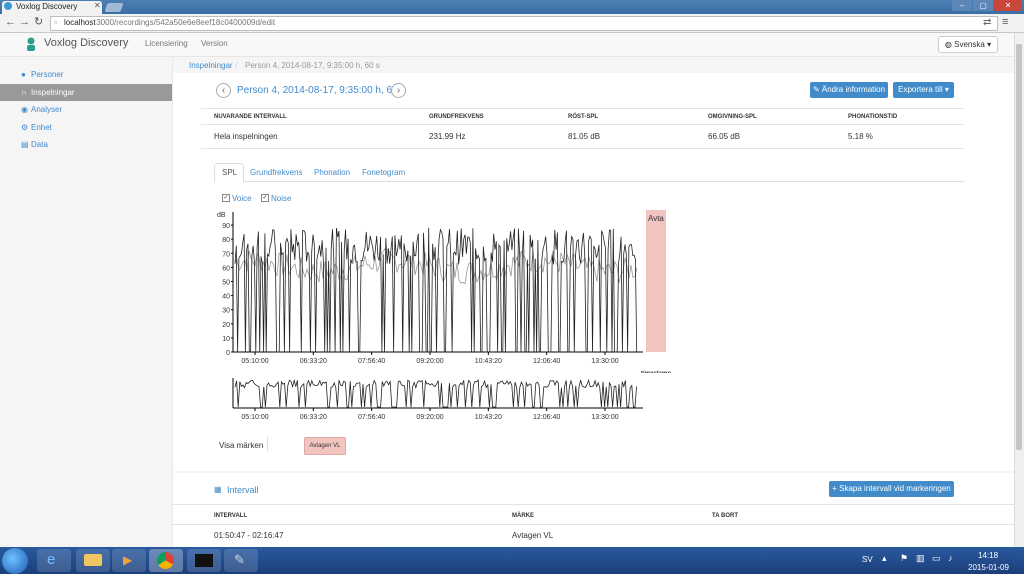 This screenshot has width=1024, height=574. Describe the element at coordinates (38, 22) in the screenshot. I see `reload-icon: ↻` at that location.